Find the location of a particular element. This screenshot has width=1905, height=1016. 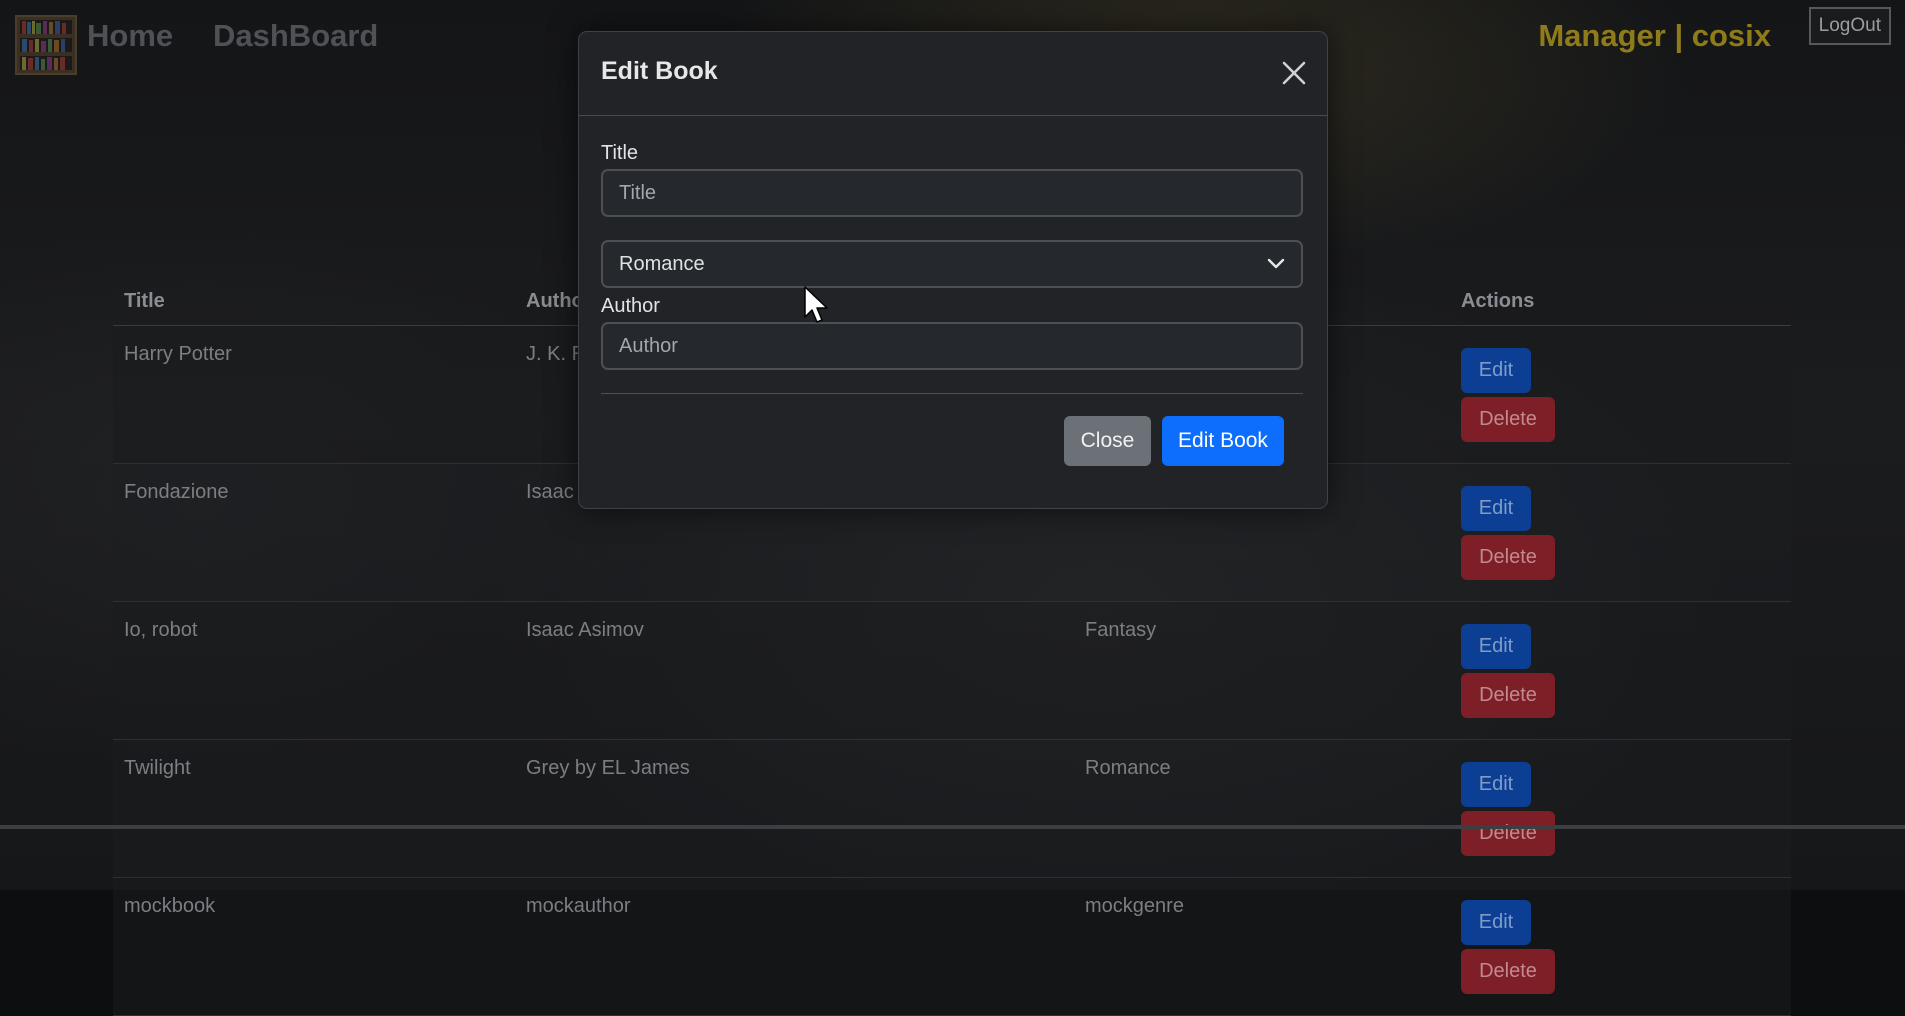

nav-dashboard-link: DashBoard is located at coordinates (295, 36).